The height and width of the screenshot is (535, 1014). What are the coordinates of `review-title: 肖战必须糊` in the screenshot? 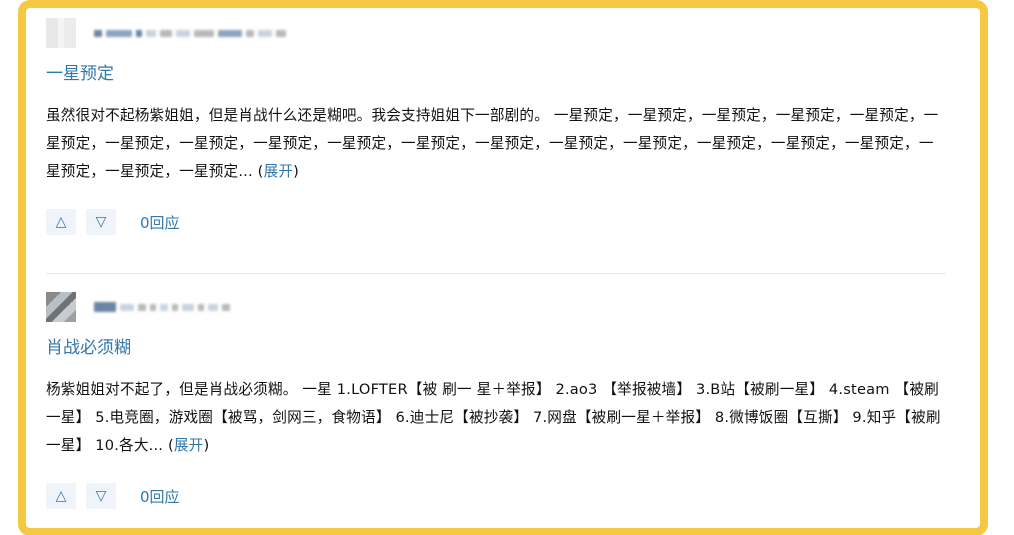 It's located at (496, 348).